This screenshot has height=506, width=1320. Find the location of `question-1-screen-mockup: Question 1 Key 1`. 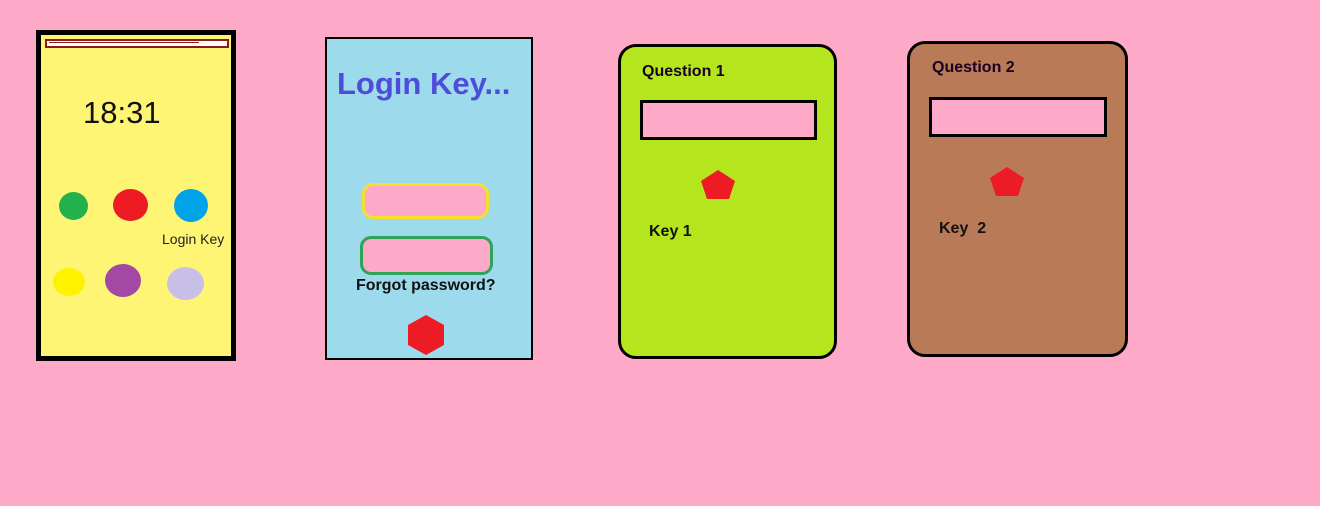

question-1-screen-mockup: Question 1 Key 1 is located at coordinates (727, 201).